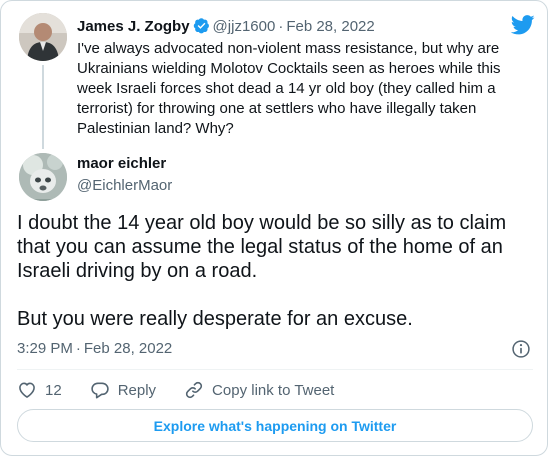  I want to click on tweet-timestamp: 3:29 PM · Feb 28, 2022, so click(94, 349).